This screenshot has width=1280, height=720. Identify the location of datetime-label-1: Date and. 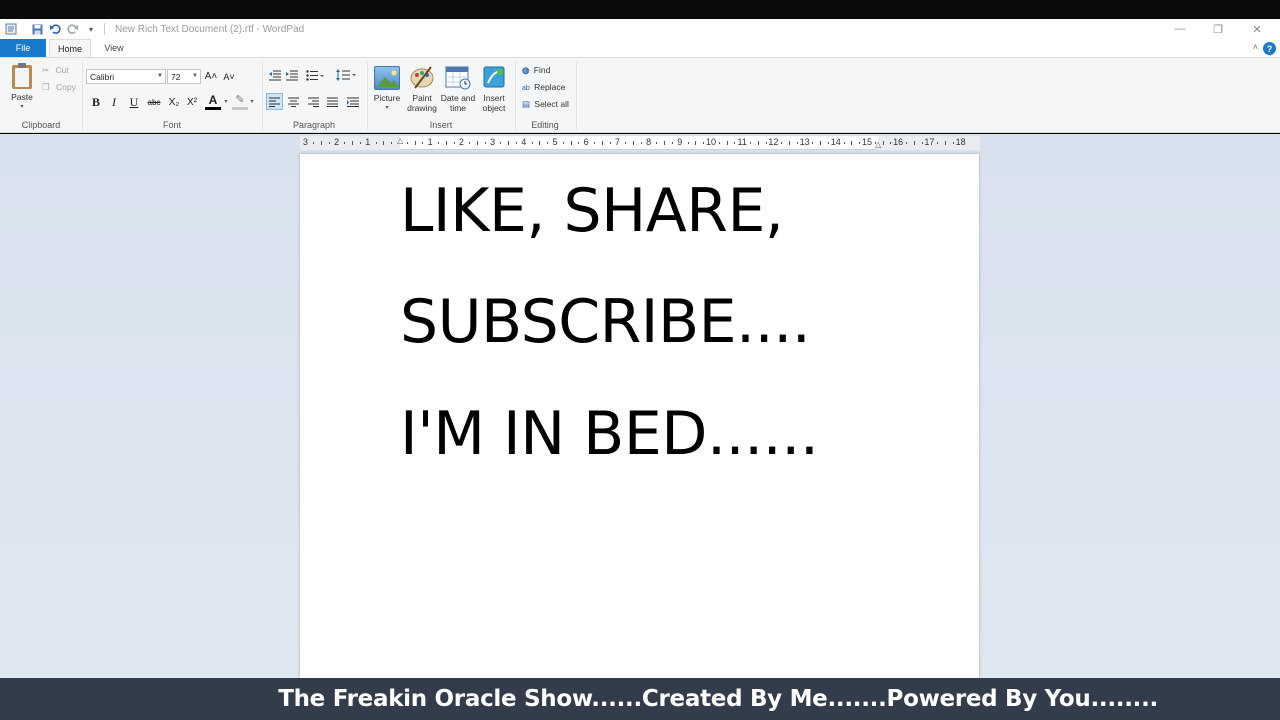
(458, 98).